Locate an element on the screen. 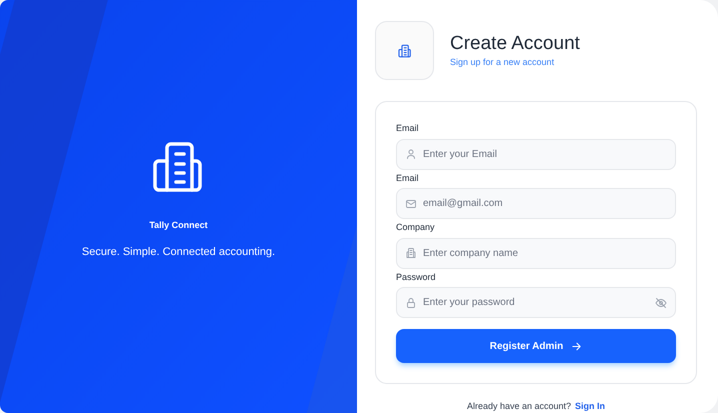 The width and height of the screenshot is (718, 413). page-title: Create Account is located at coordinates (515, 44).